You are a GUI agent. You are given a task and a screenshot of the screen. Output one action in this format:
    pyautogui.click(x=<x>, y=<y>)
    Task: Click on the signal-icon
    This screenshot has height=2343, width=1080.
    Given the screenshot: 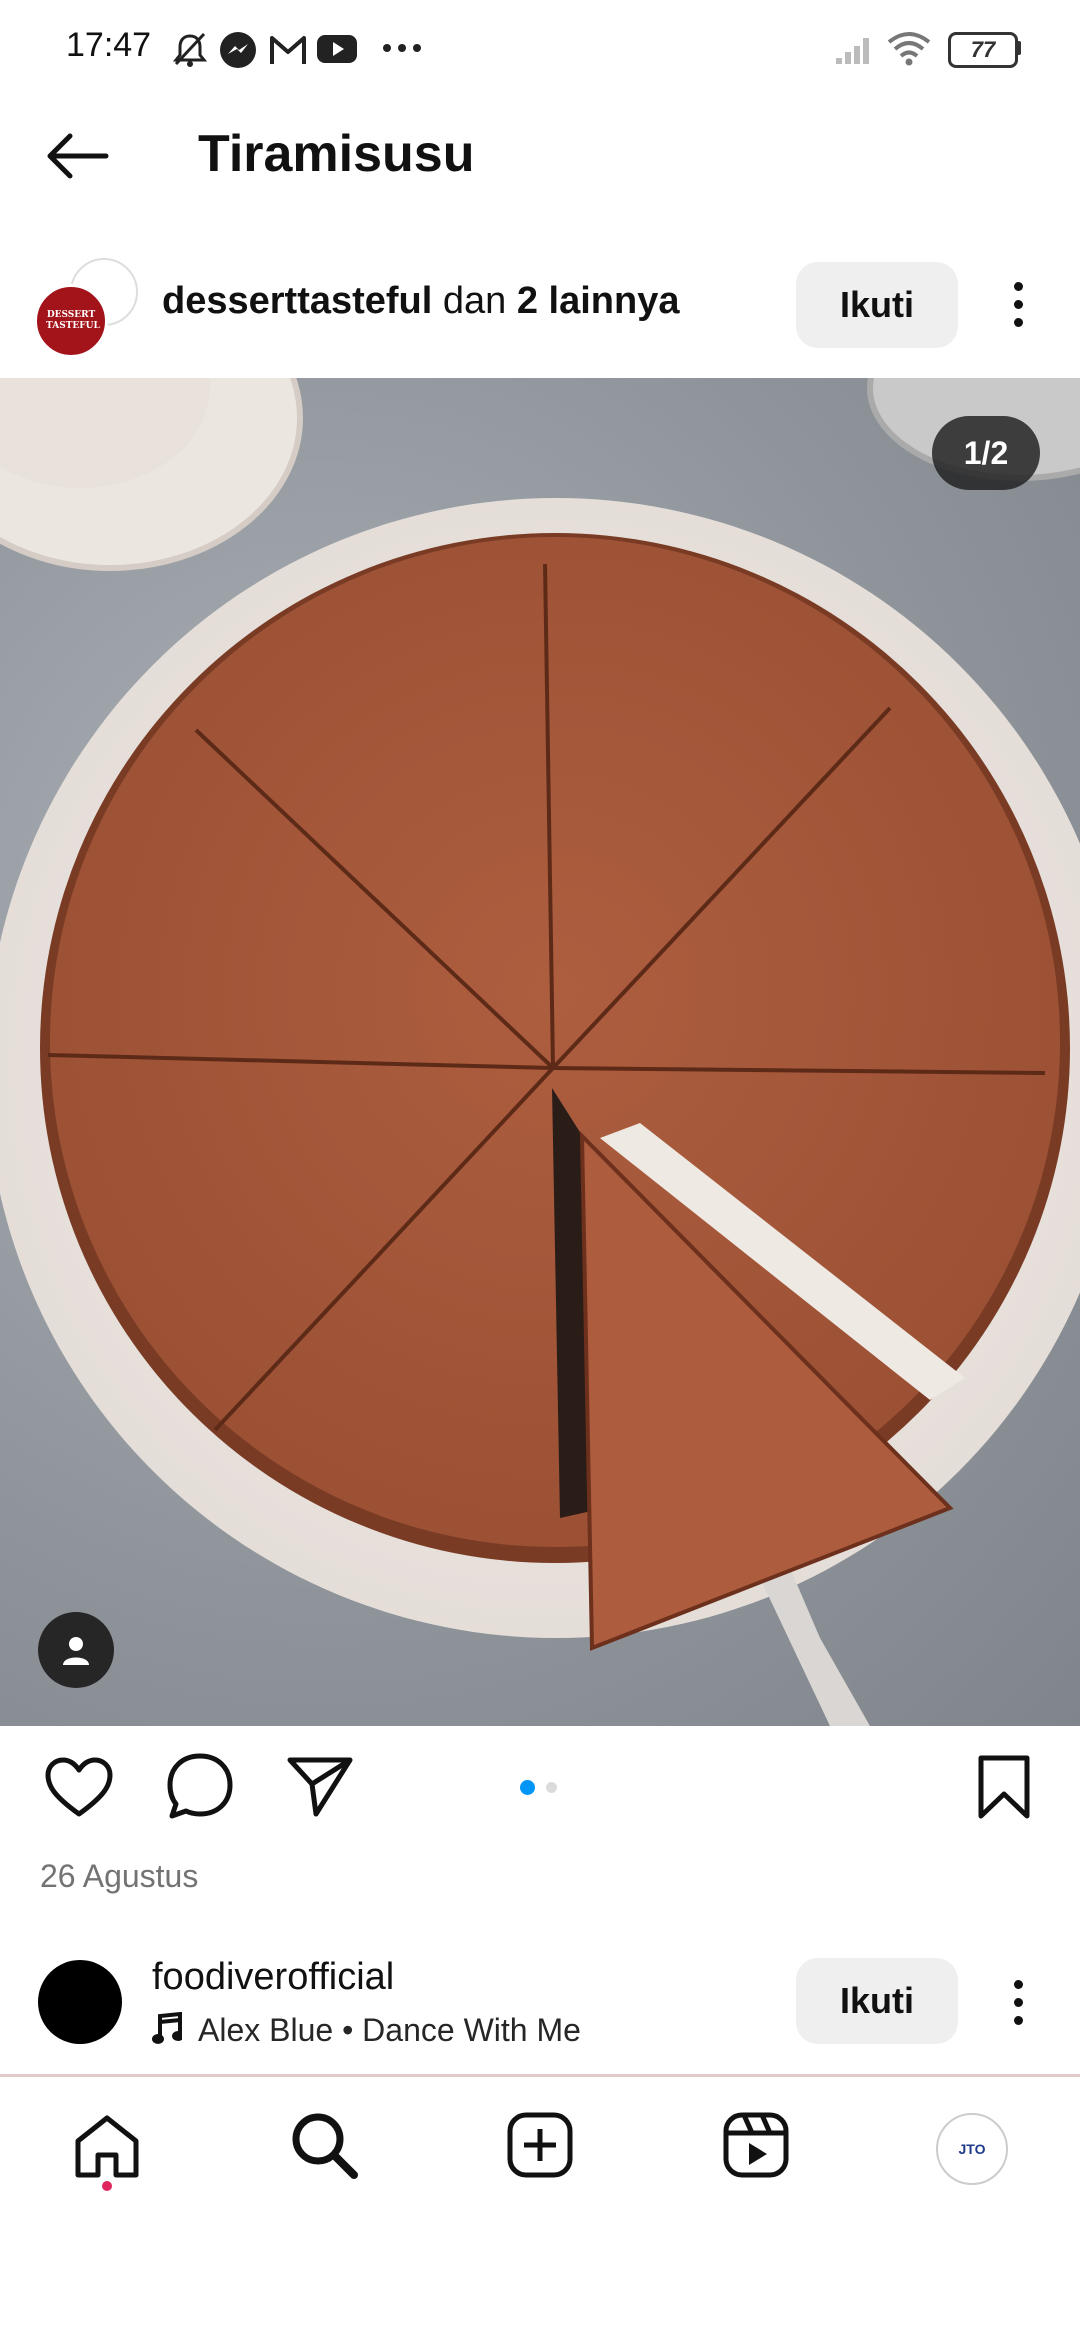 What is the action you would take?
    pyautogui.click(x=852, y=51)
    